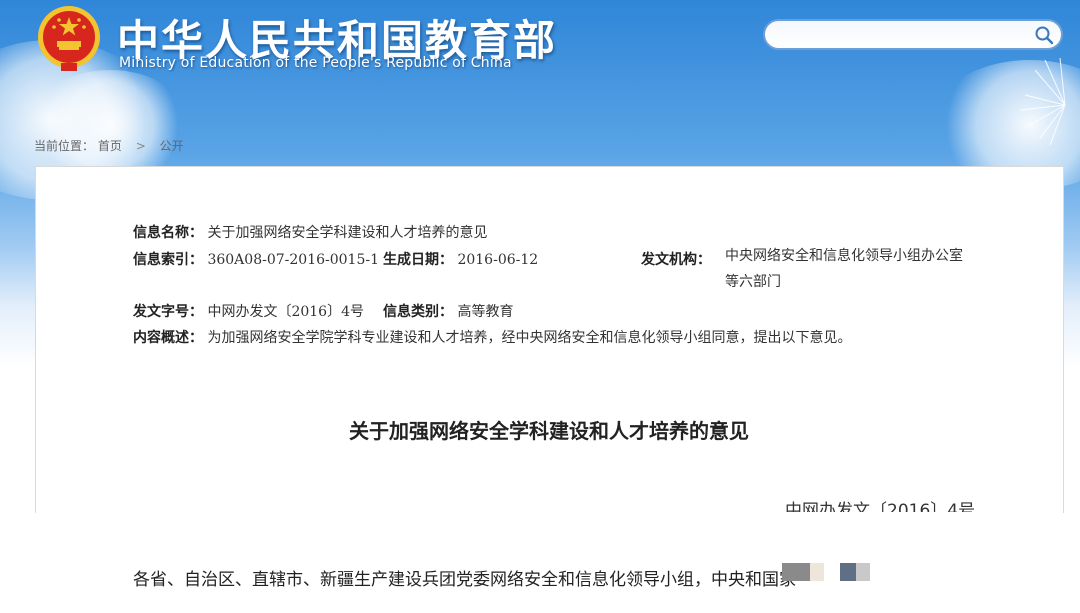 Image resolution: width=1080 pixels, height=613 pixels. I want to click on info-summary-label: 内容概述：, so click(168, 338).